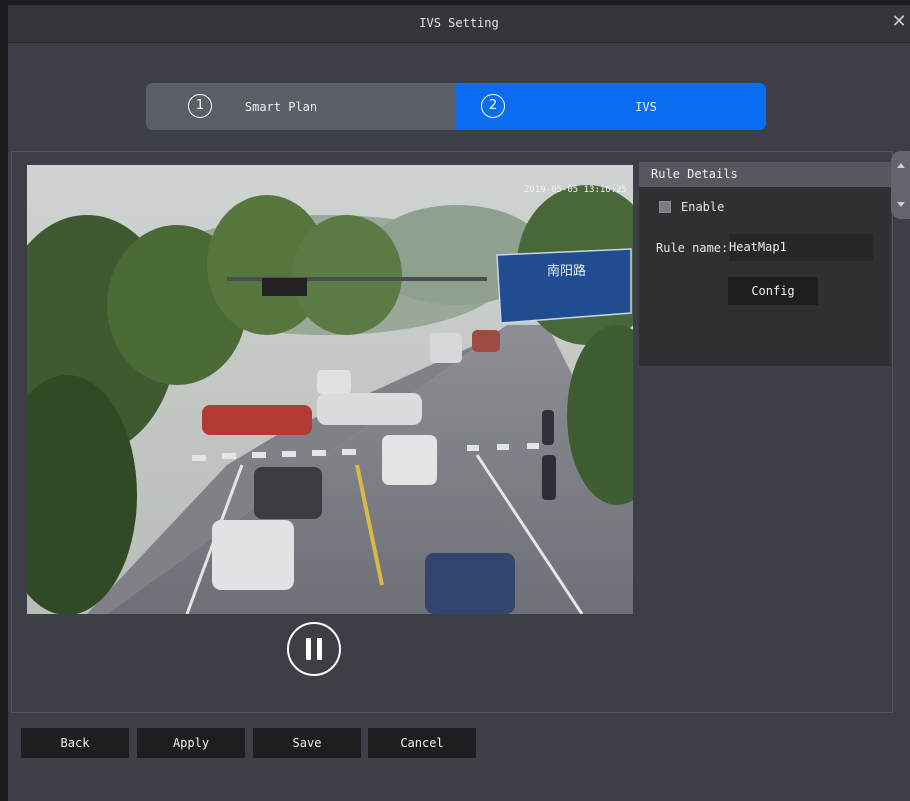  What do you see at coordinates (692, 248) in the screenshot?
I see `rule-name-label: Rule name:` at bounding box center [692, 248].